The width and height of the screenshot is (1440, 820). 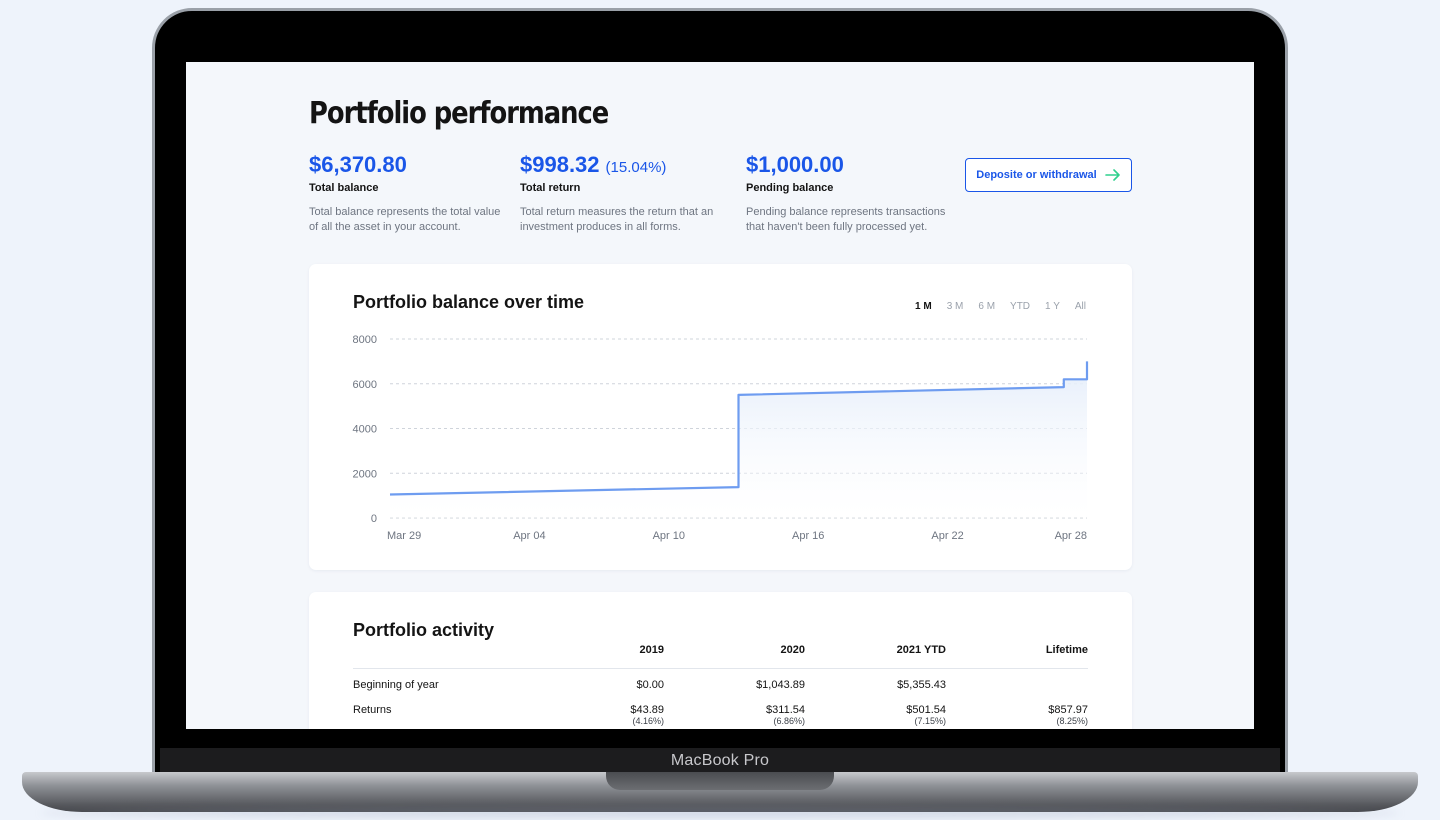 What do you see at coordinates (1017, 715) in the screenshot?
I see `table-cell: $857.97 (8.25%)` at bounding box center [1017, 715].